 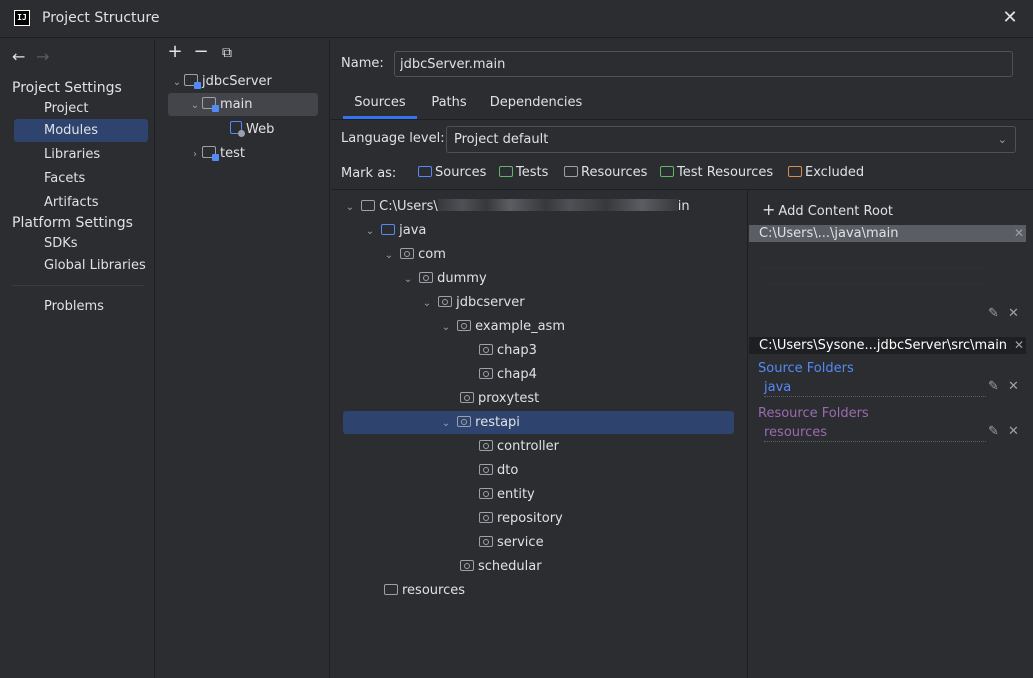 I want to click on name-label: Name:, so click(x=362, y=63).